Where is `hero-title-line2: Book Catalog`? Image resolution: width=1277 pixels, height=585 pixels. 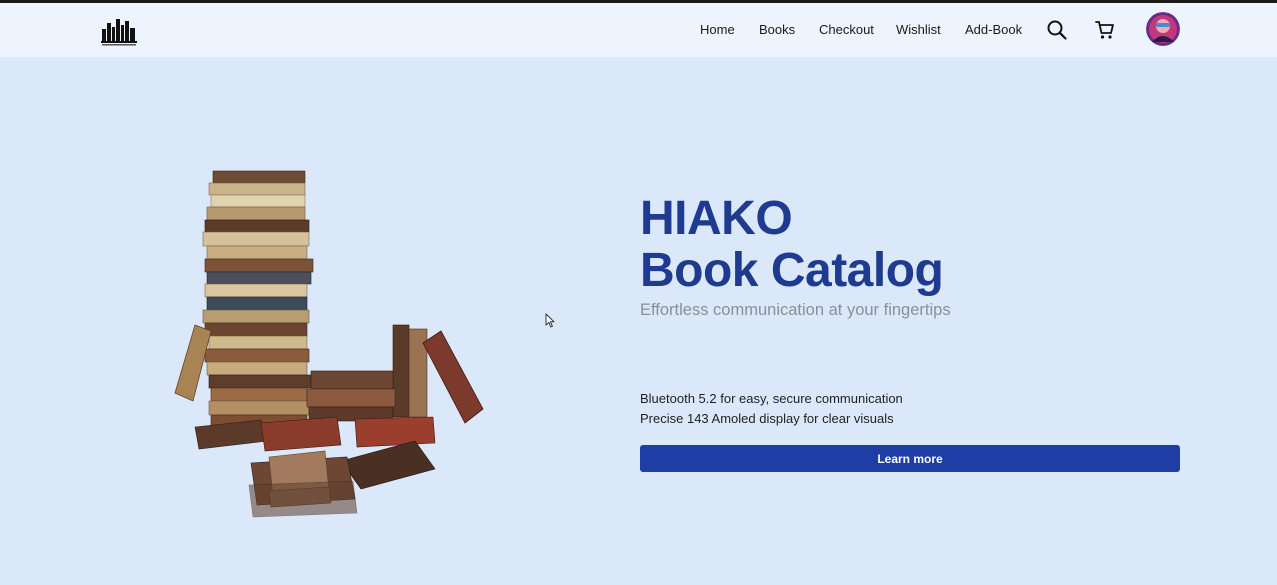 hero-title-line2: Book Catalog is located at coordinates (792, 270).